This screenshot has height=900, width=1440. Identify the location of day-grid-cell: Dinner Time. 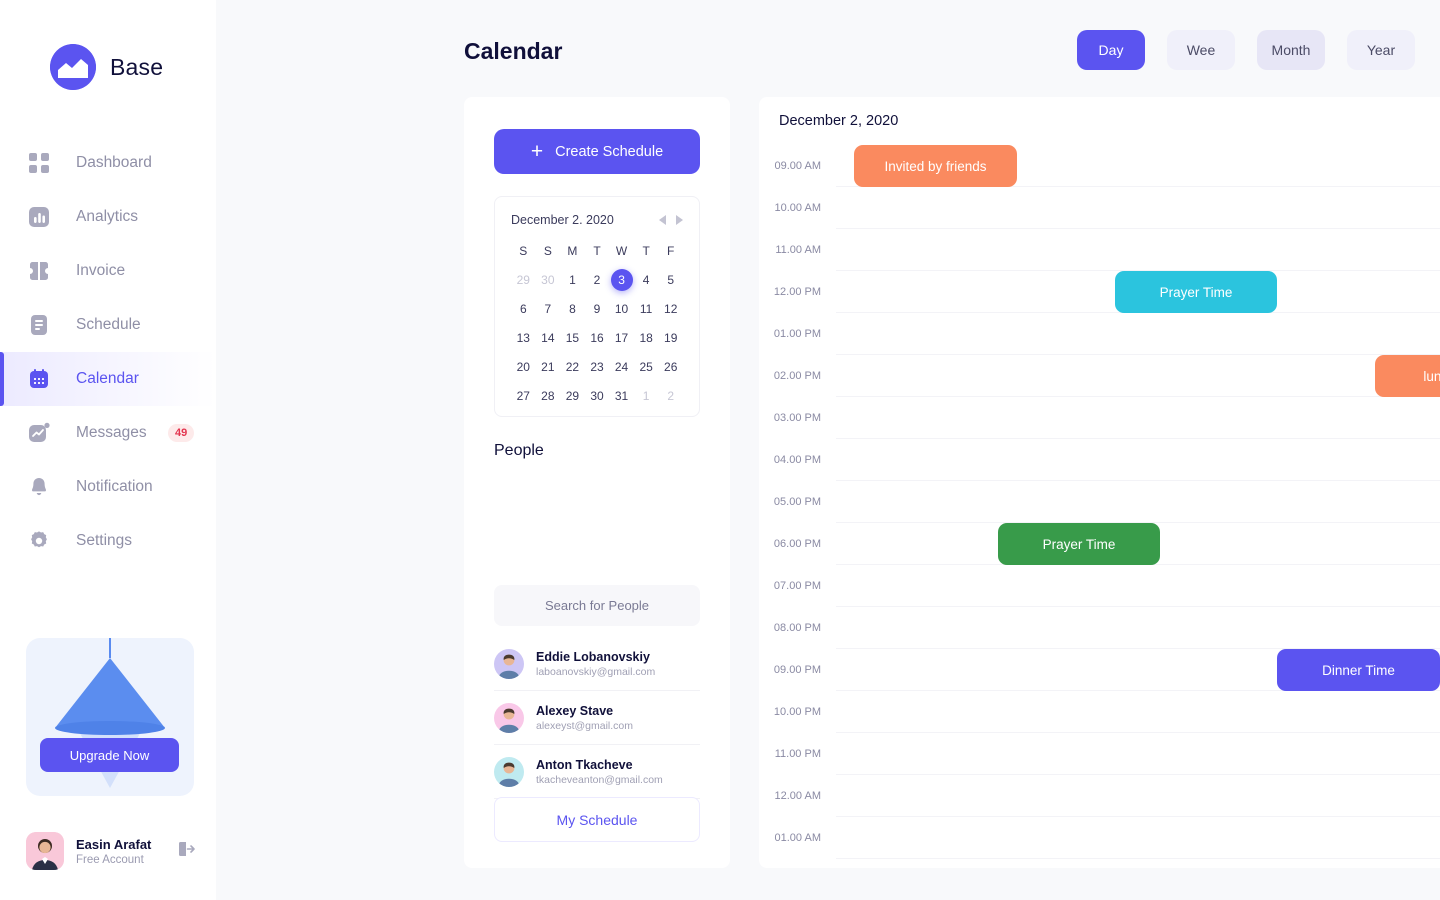
(1138, 670).